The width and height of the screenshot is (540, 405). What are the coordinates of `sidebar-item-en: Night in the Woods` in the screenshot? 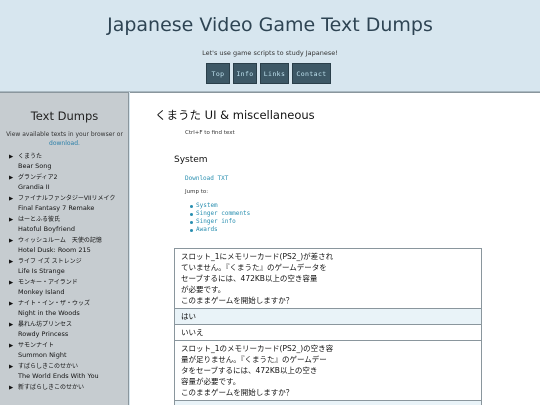 It's located at (72, 313).